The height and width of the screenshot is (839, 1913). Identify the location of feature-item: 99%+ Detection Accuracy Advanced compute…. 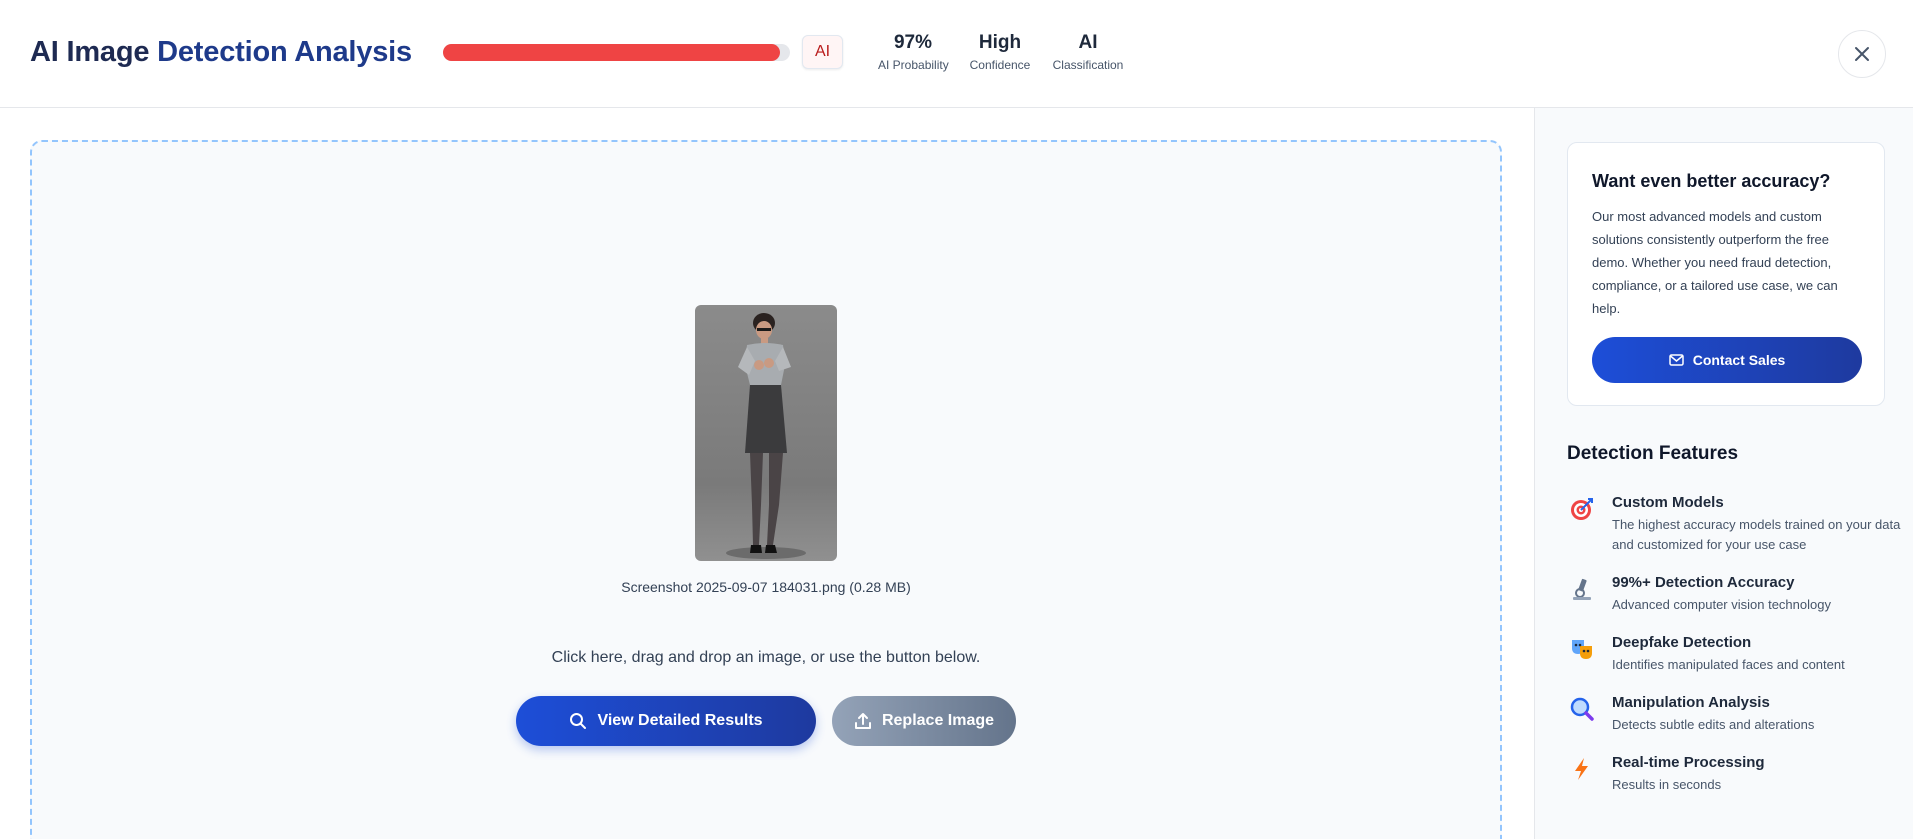
(1732, 596).